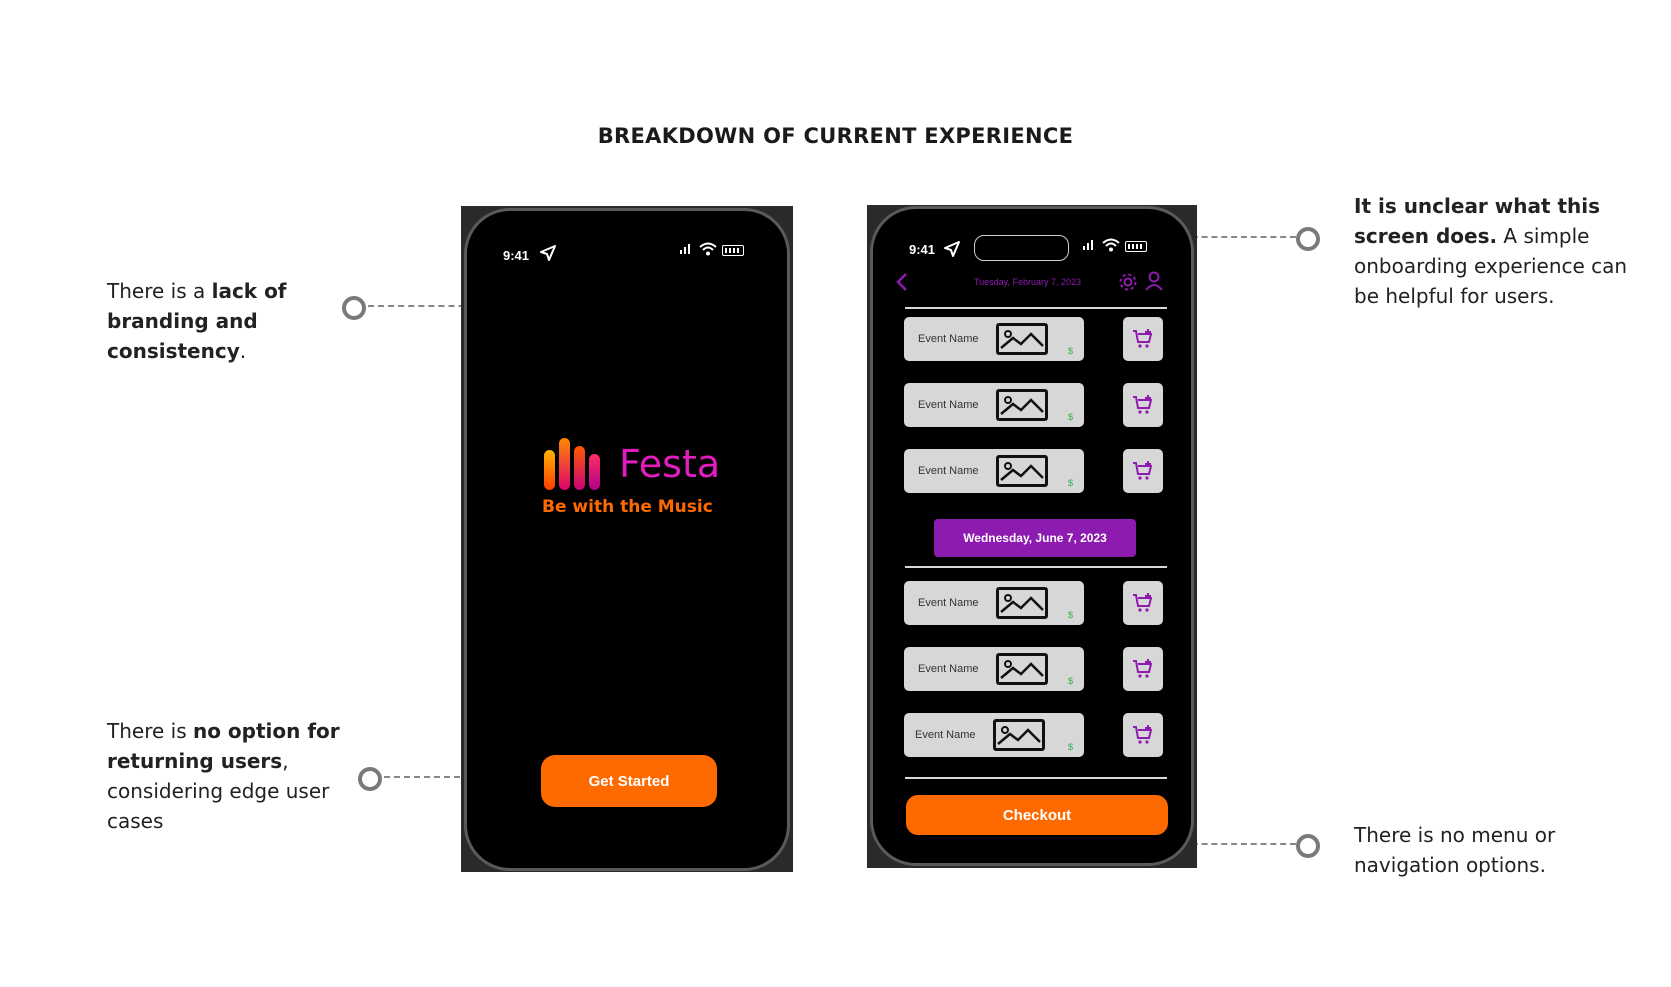  Describe the element at coordinates (670, 464) in the screenshot. I see `brand-name: Festa` at that location.